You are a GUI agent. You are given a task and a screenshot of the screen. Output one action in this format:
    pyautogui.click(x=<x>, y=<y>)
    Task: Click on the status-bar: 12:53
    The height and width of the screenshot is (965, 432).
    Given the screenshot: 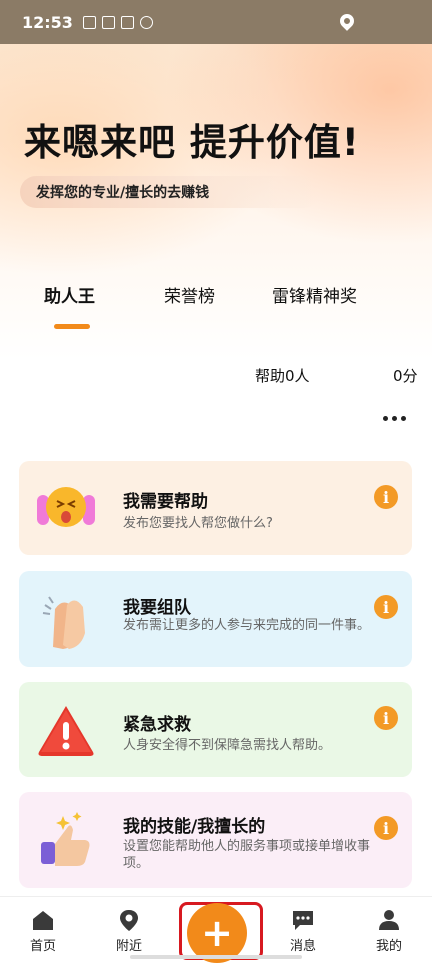 What is the action you would take?
    pyautogui.click(x=216, y=22)
    